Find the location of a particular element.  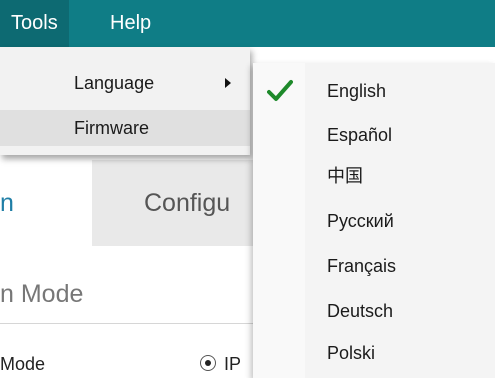

language-item-russian: Русский is located at coordinates (374, 221).